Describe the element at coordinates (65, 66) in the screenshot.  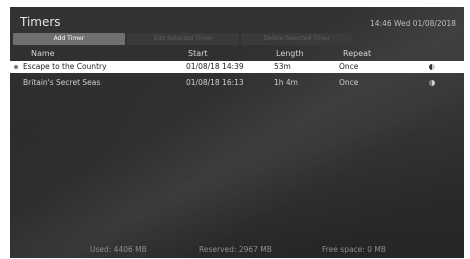
I see `timer-name: Escape to the Country` at that location.